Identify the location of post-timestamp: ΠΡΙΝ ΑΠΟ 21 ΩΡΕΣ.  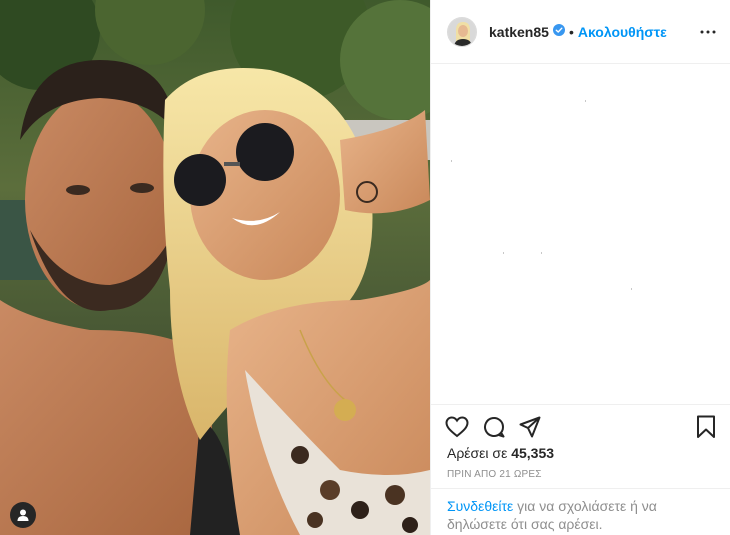
(580, 474).